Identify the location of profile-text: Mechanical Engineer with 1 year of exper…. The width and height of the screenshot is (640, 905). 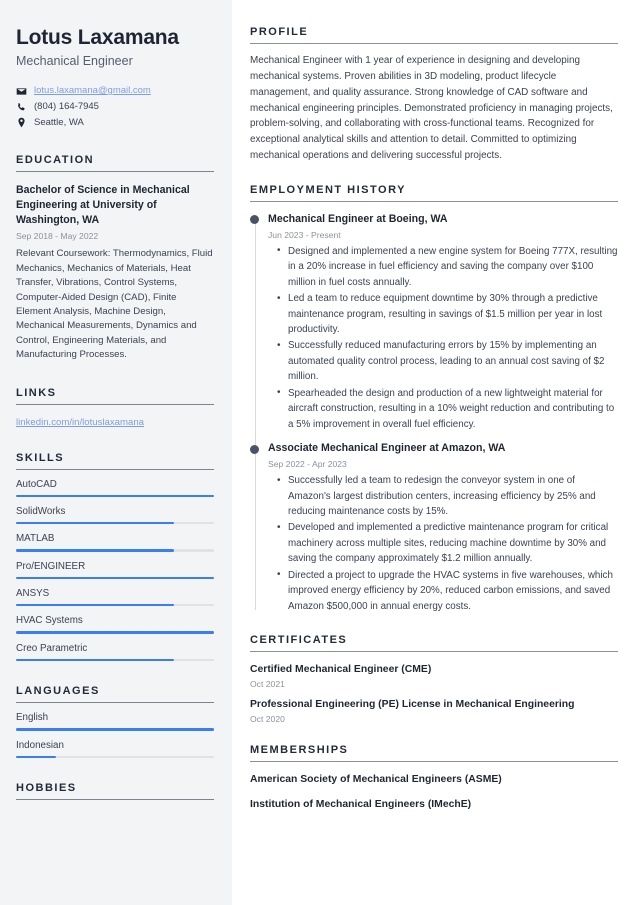
(431, 108).